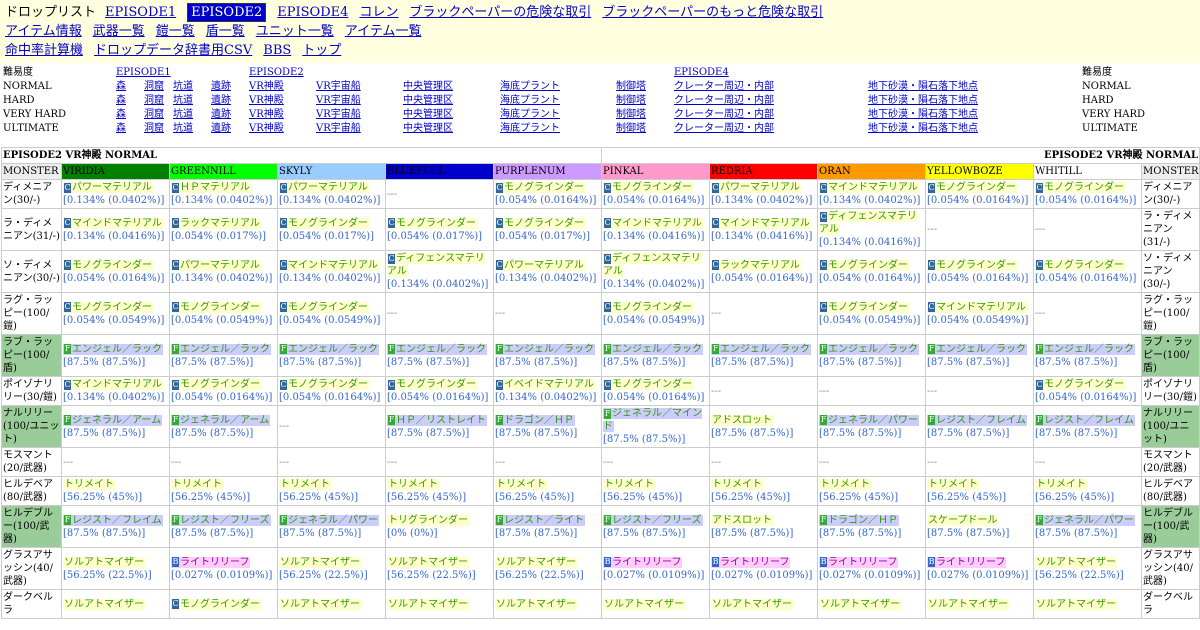 This screenshot has height=630, width=1200. Describe the element at coordinates (119, 31) in the screenshot. I see `nav-link-2-1: 武器一覧` at that location.